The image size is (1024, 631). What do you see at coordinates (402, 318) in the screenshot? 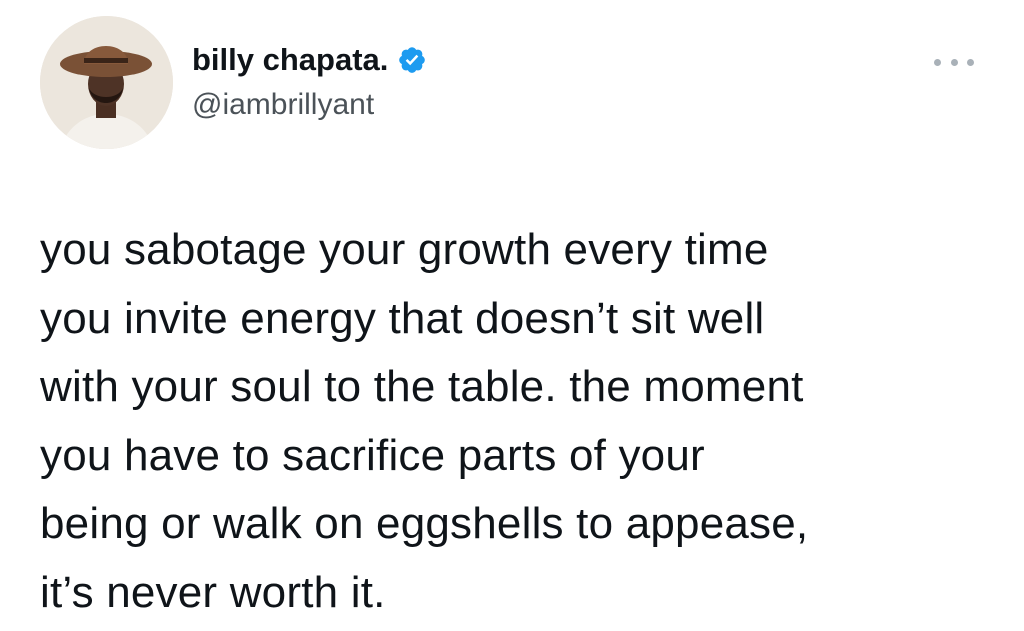
I see `tweet-text-line: you invite energy that doesn’t sit well` at bounding box center [402, 318].